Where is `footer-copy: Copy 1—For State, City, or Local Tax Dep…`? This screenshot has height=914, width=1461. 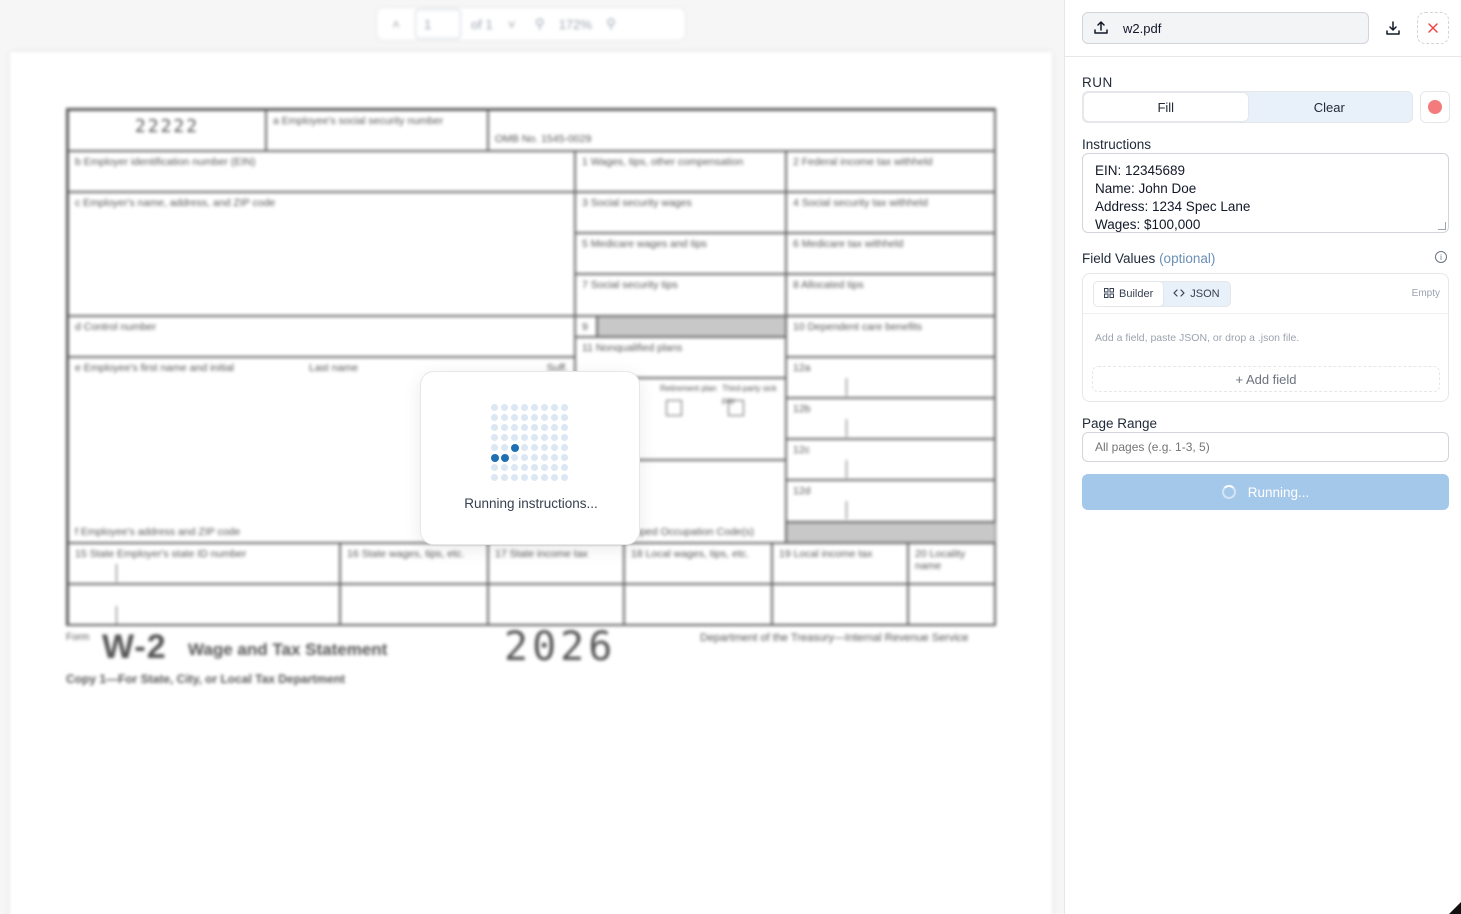
footer-copy: Copy 1—For State, City, or Local Tax Dep… is located at coordinates (205, 679).